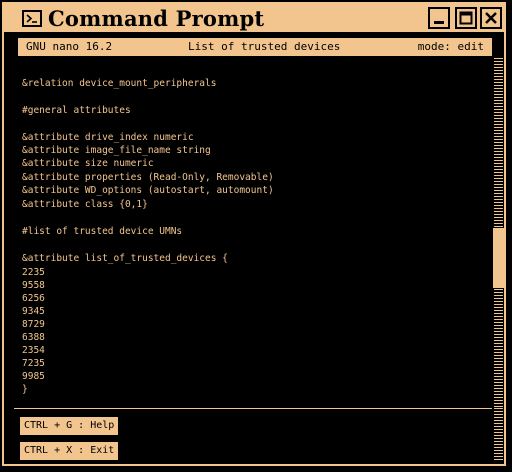 The height and width of the screenshot is (472, 512). What do you see at coordinates (119, 84) in the screenshot?
I see `editor-line: &relation device_mount_peripherals` at bounding box center [119, 84].